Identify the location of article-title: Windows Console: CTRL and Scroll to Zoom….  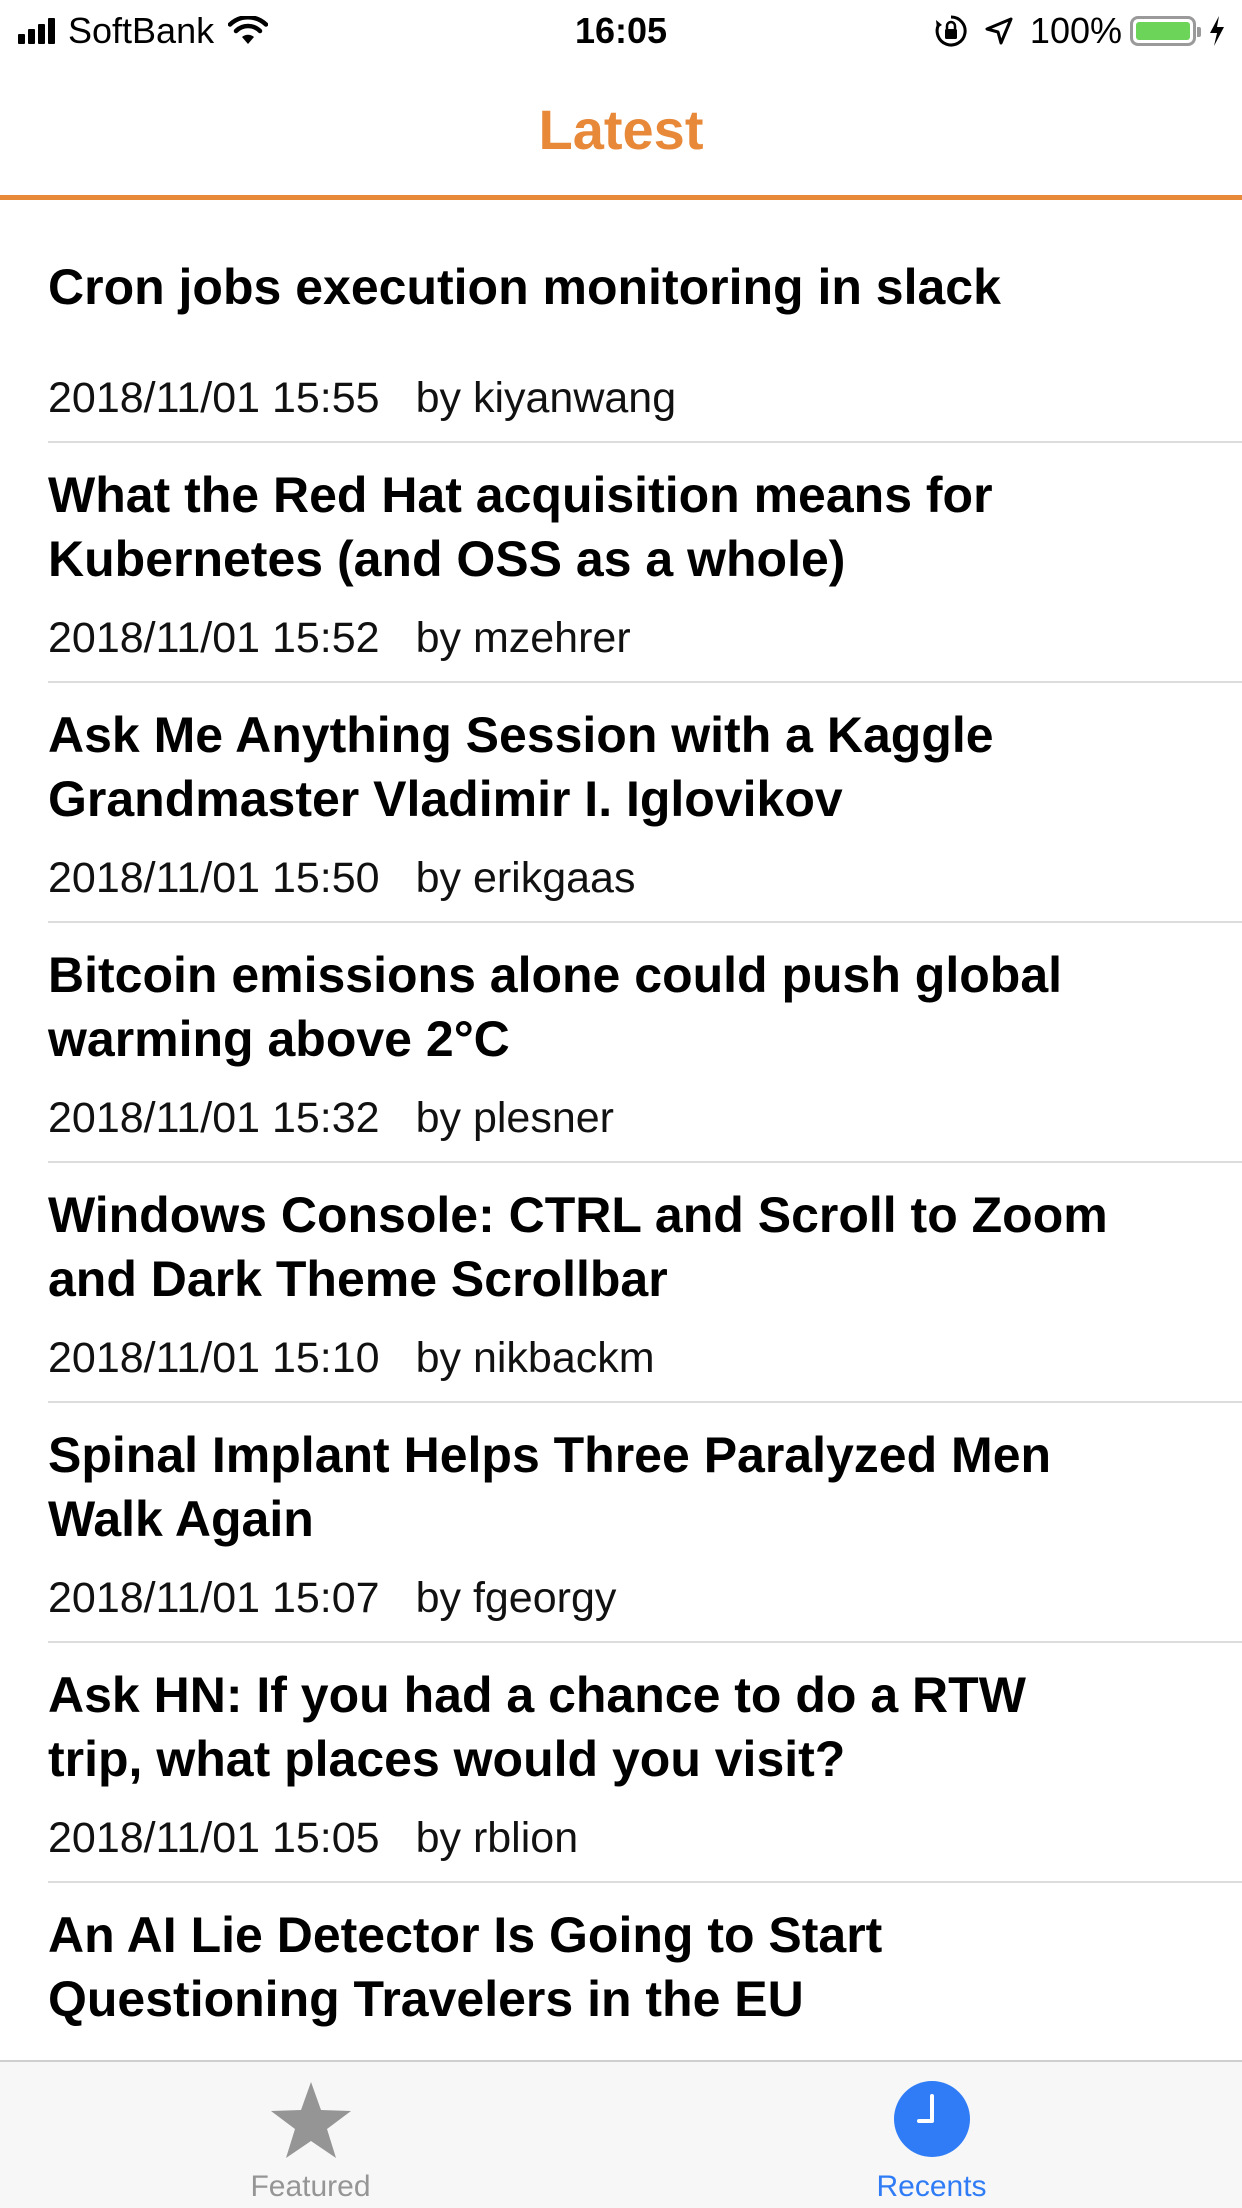
(578, 1247).